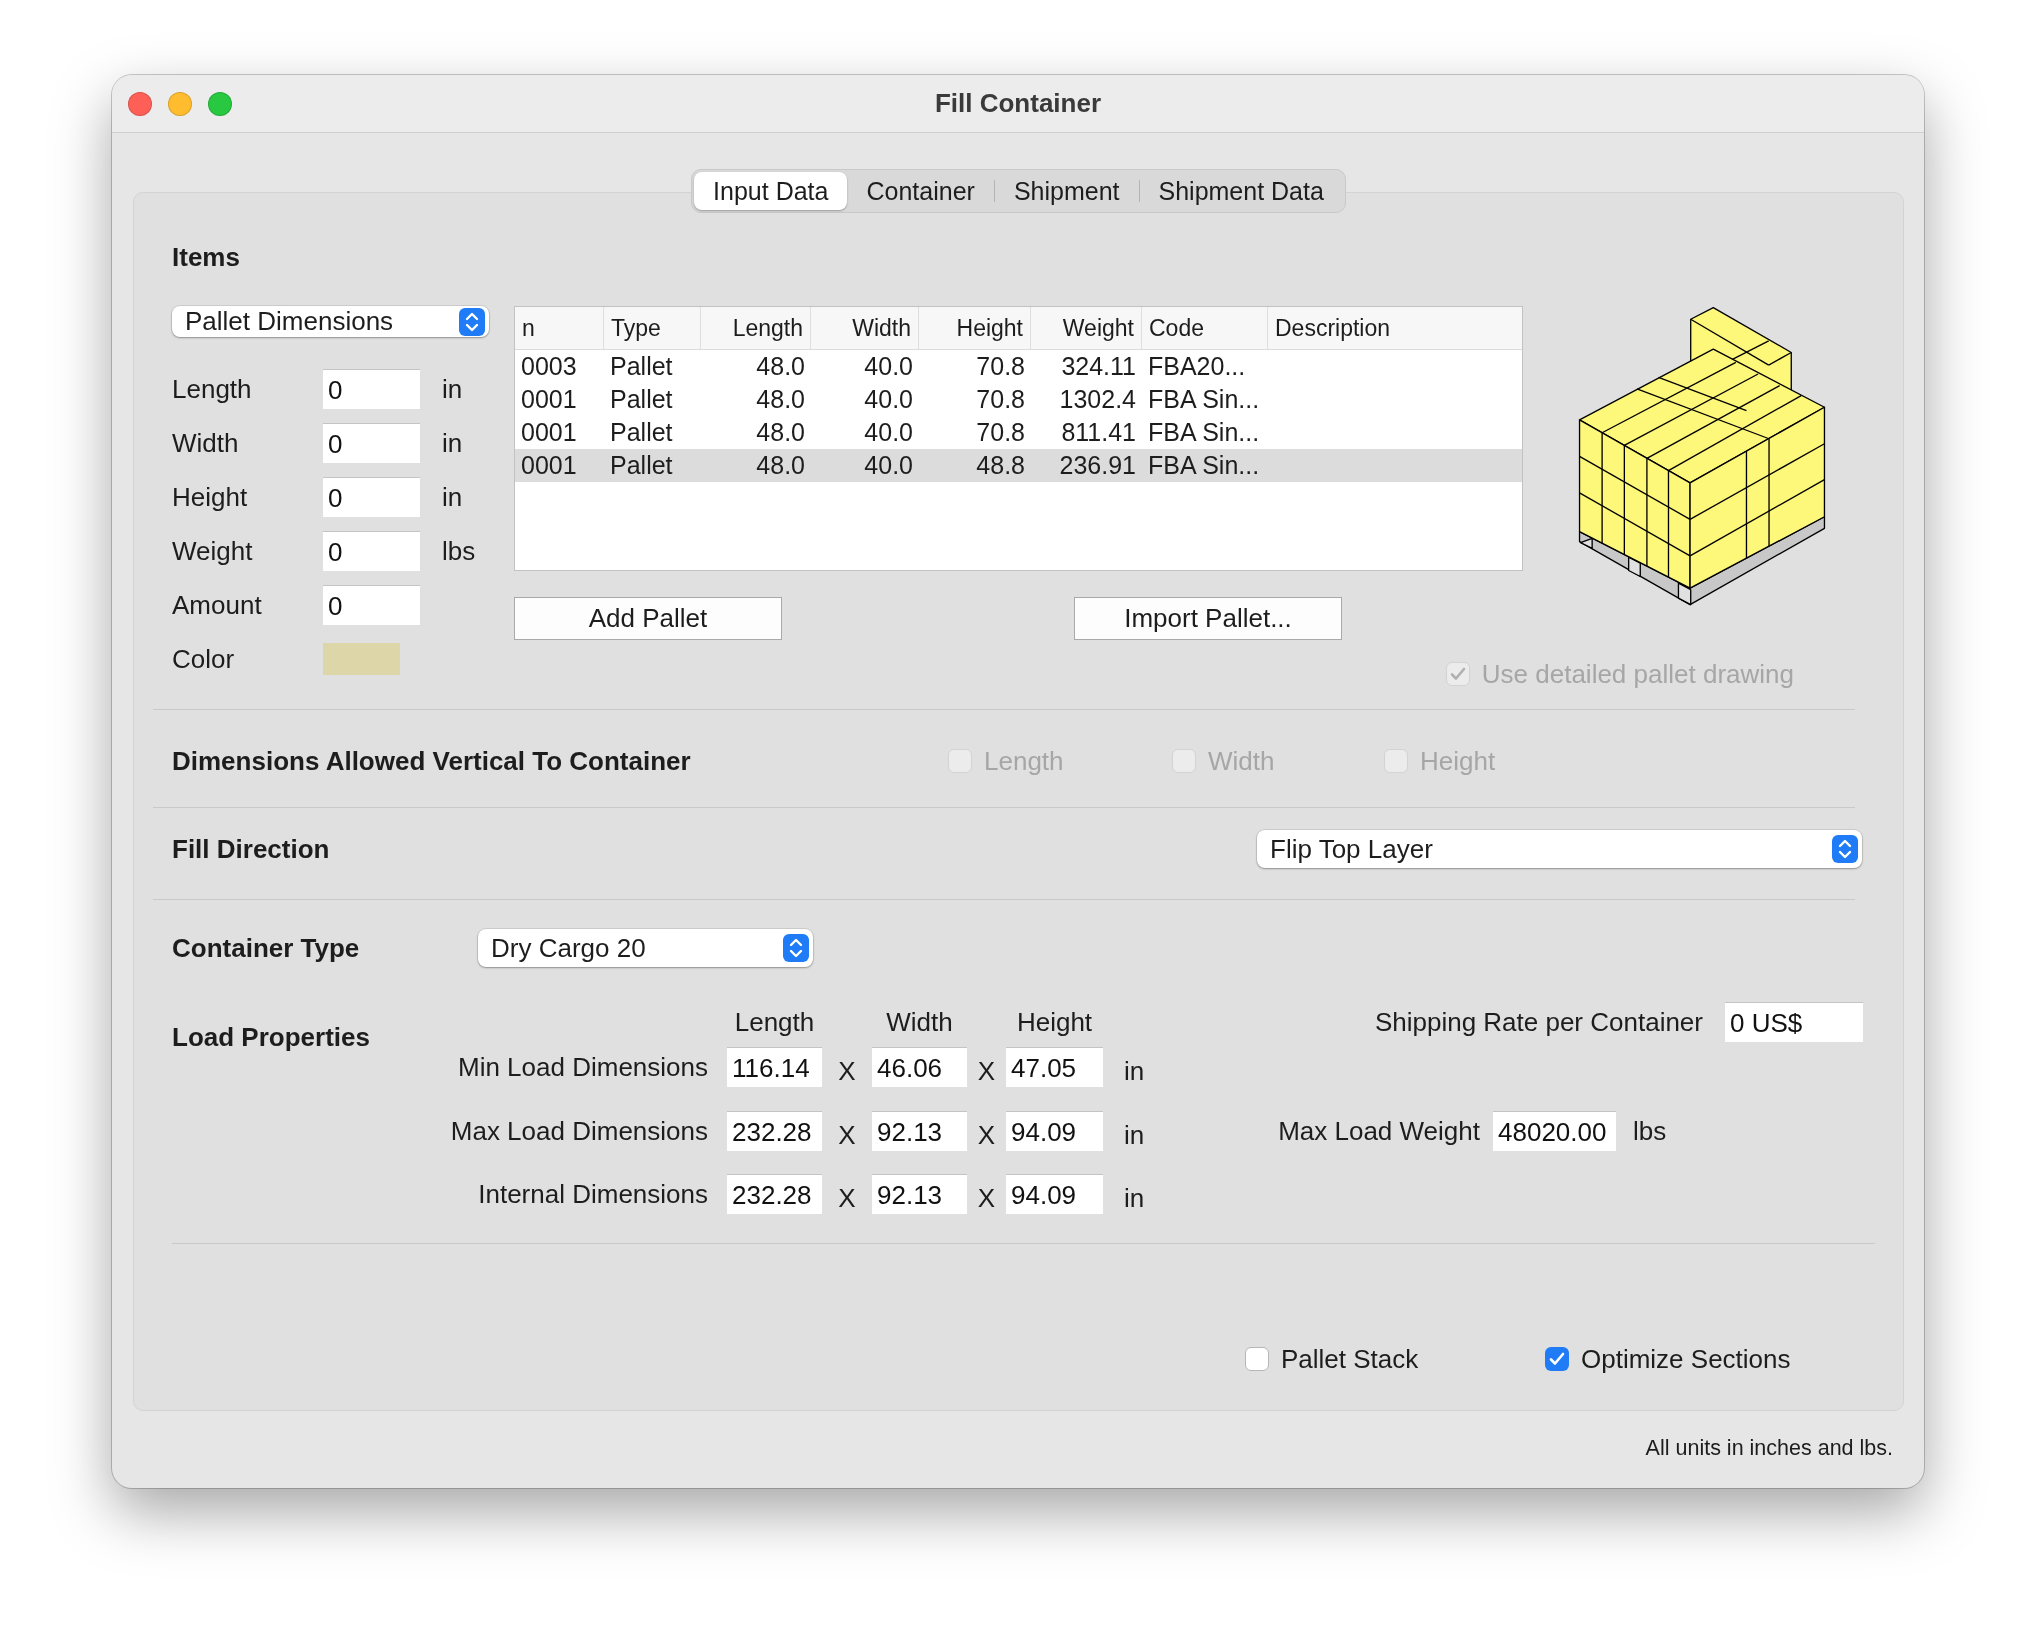  I want to click on checkbox-label: Width, so click(1241, 761).